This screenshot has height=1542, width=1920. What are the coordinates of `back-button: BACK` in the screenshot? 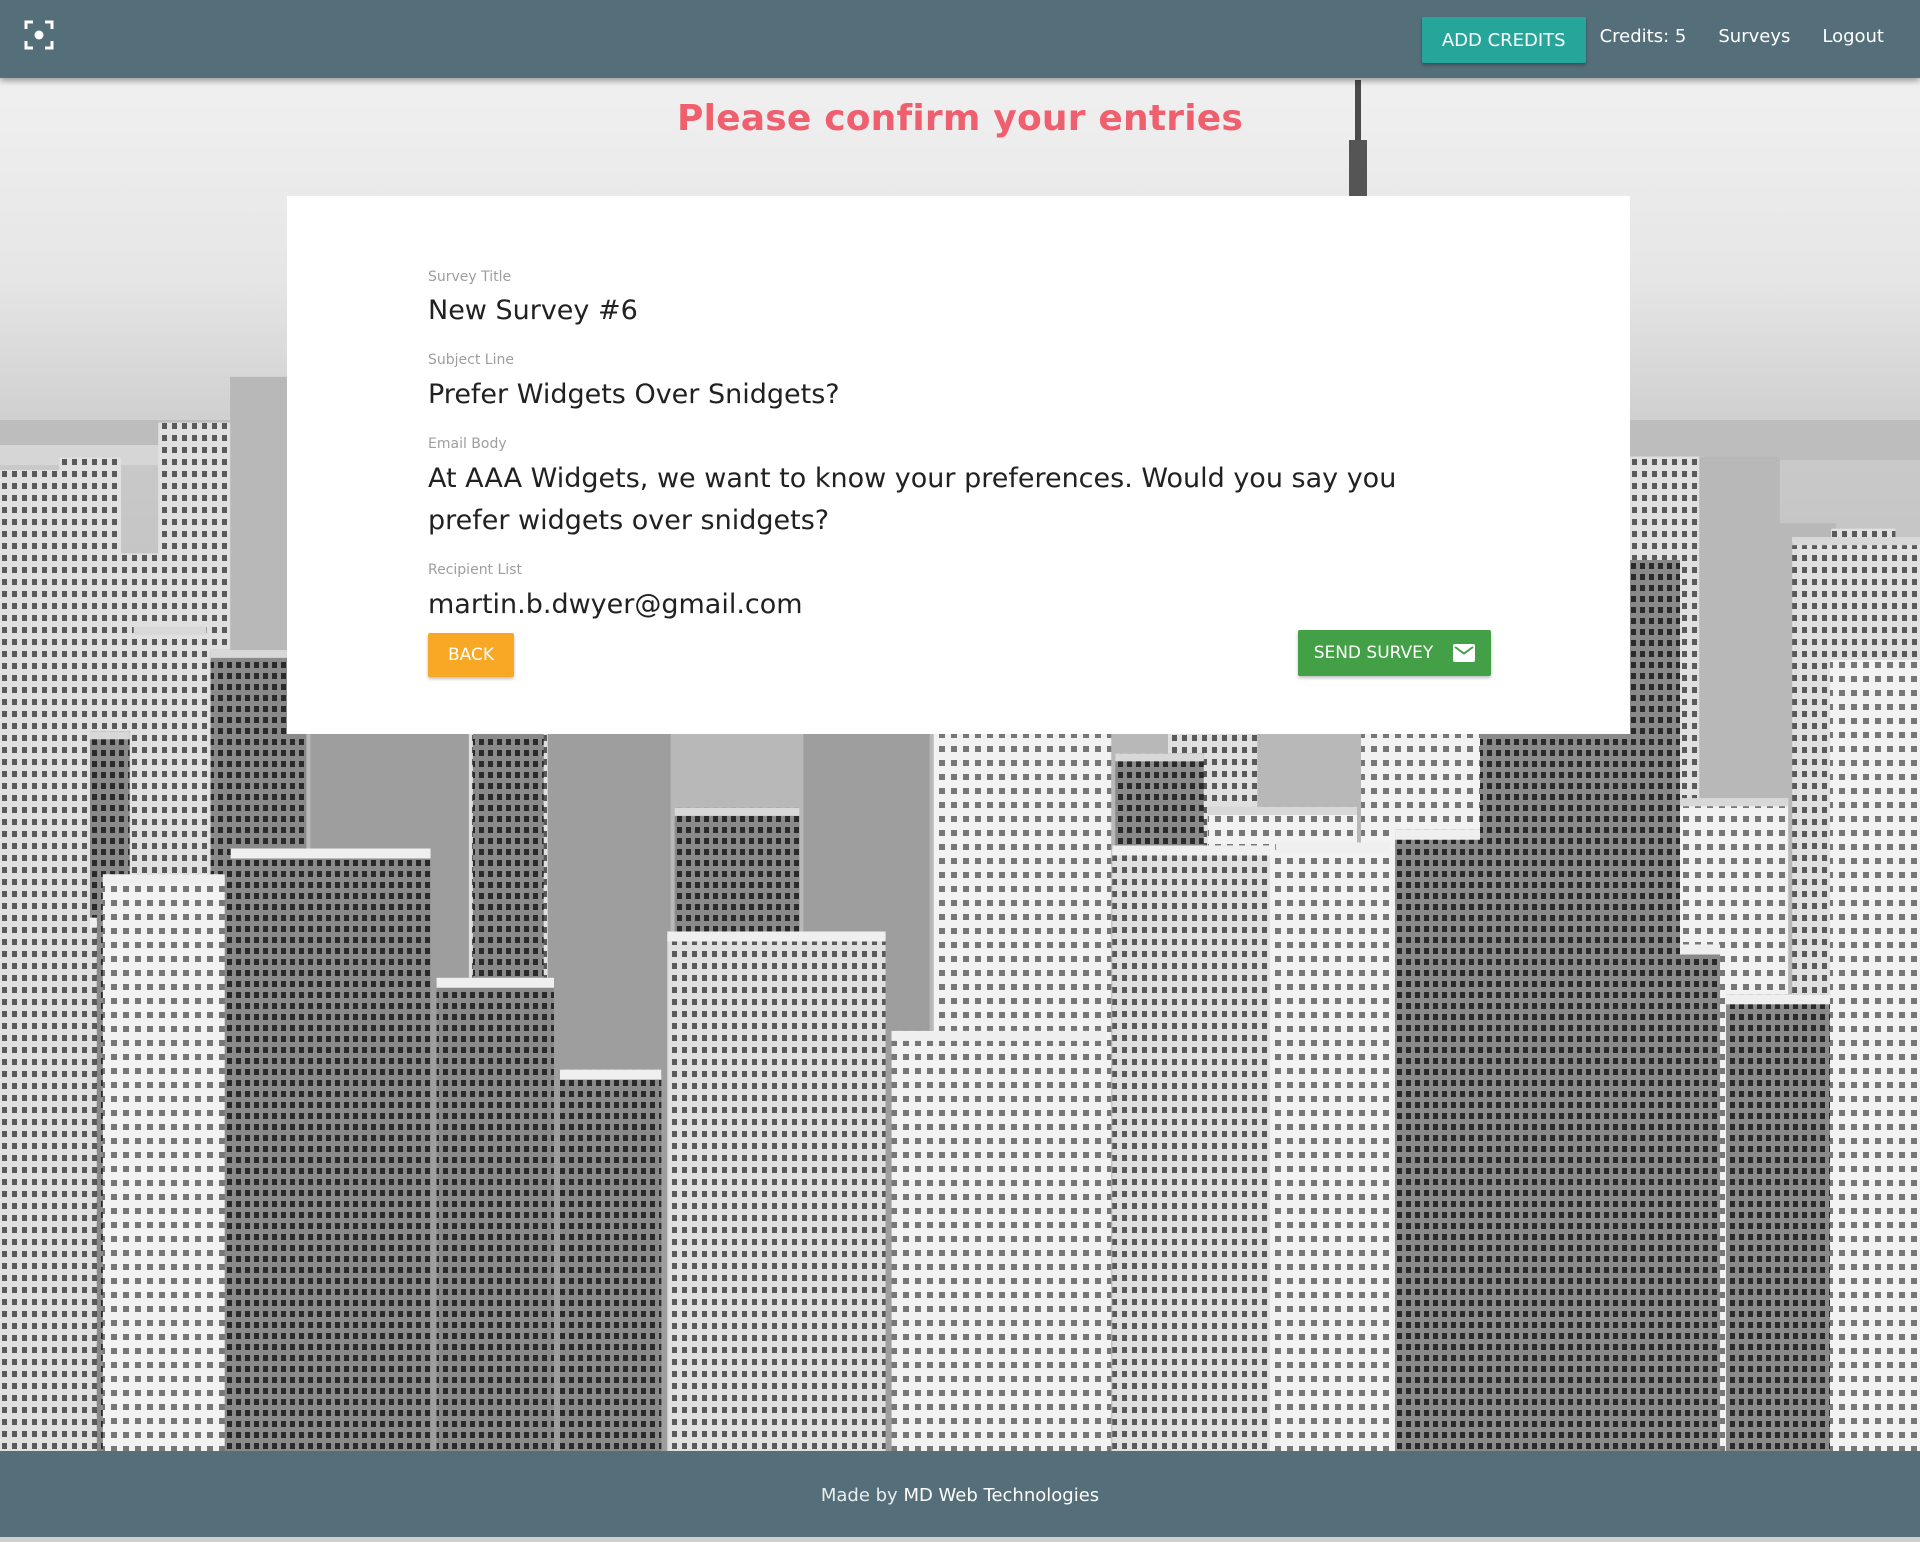 It's located at (471, 655).